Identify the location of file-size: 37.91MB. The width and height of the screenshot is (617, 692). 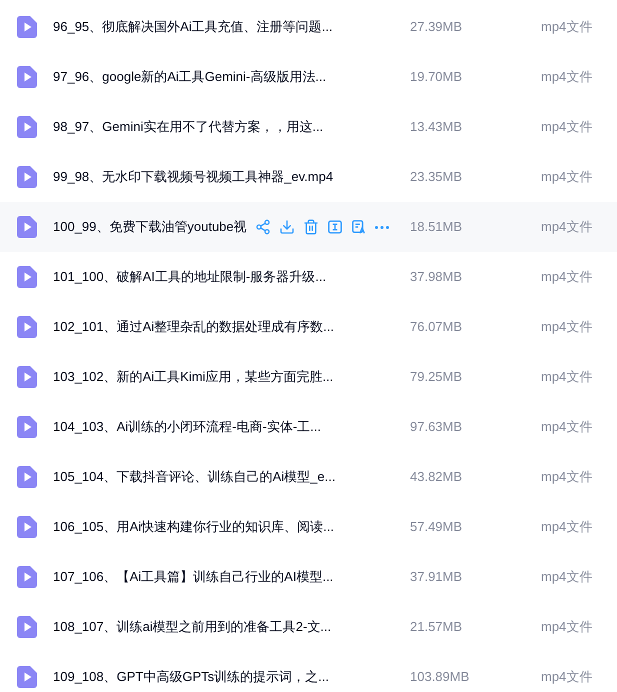
(437, 577).